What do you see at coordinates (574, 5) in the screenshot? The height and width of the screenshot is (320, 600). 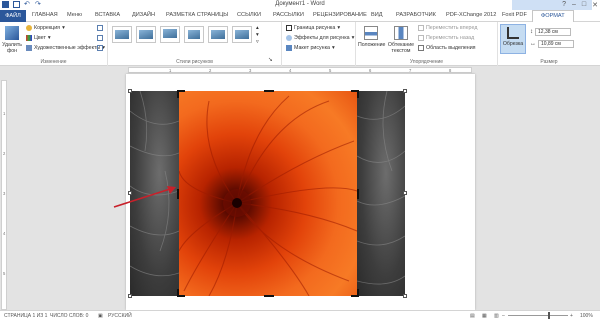 I see `minimize-icon: –` at bounding box center [574, 5].